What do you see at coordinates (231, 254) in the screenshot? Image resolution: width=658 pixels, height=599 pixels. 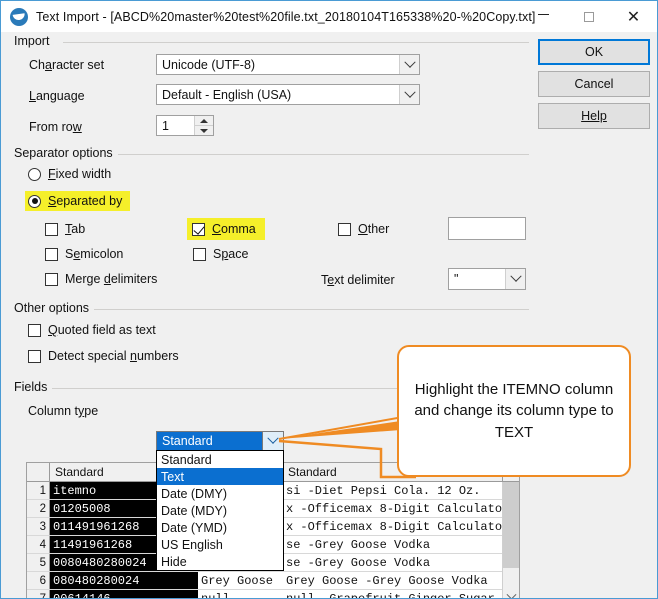 I see `space-label: Space` at bounding box center [231, 254].